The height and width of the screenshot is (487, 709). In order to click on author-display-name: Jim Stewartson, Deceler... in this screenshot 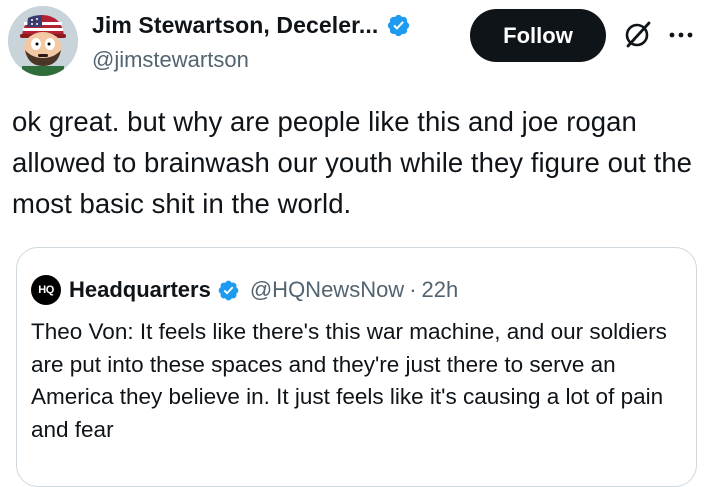, I will do `click(235, 25)`.